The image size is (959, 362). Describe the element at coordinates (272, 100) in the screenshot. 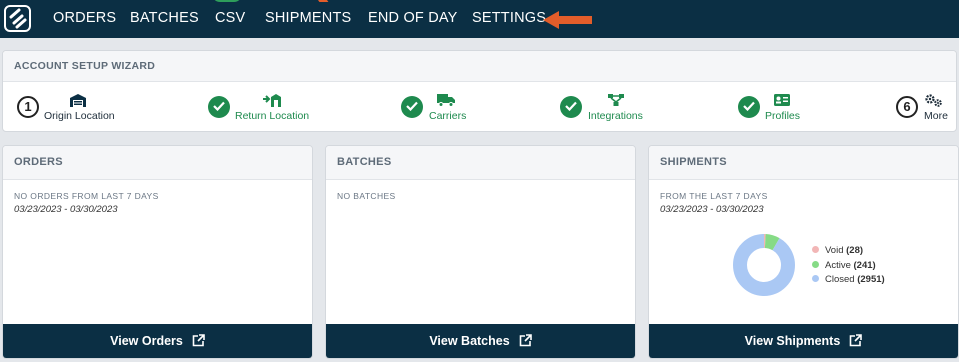

I see `return-arrow-icon` at that location.